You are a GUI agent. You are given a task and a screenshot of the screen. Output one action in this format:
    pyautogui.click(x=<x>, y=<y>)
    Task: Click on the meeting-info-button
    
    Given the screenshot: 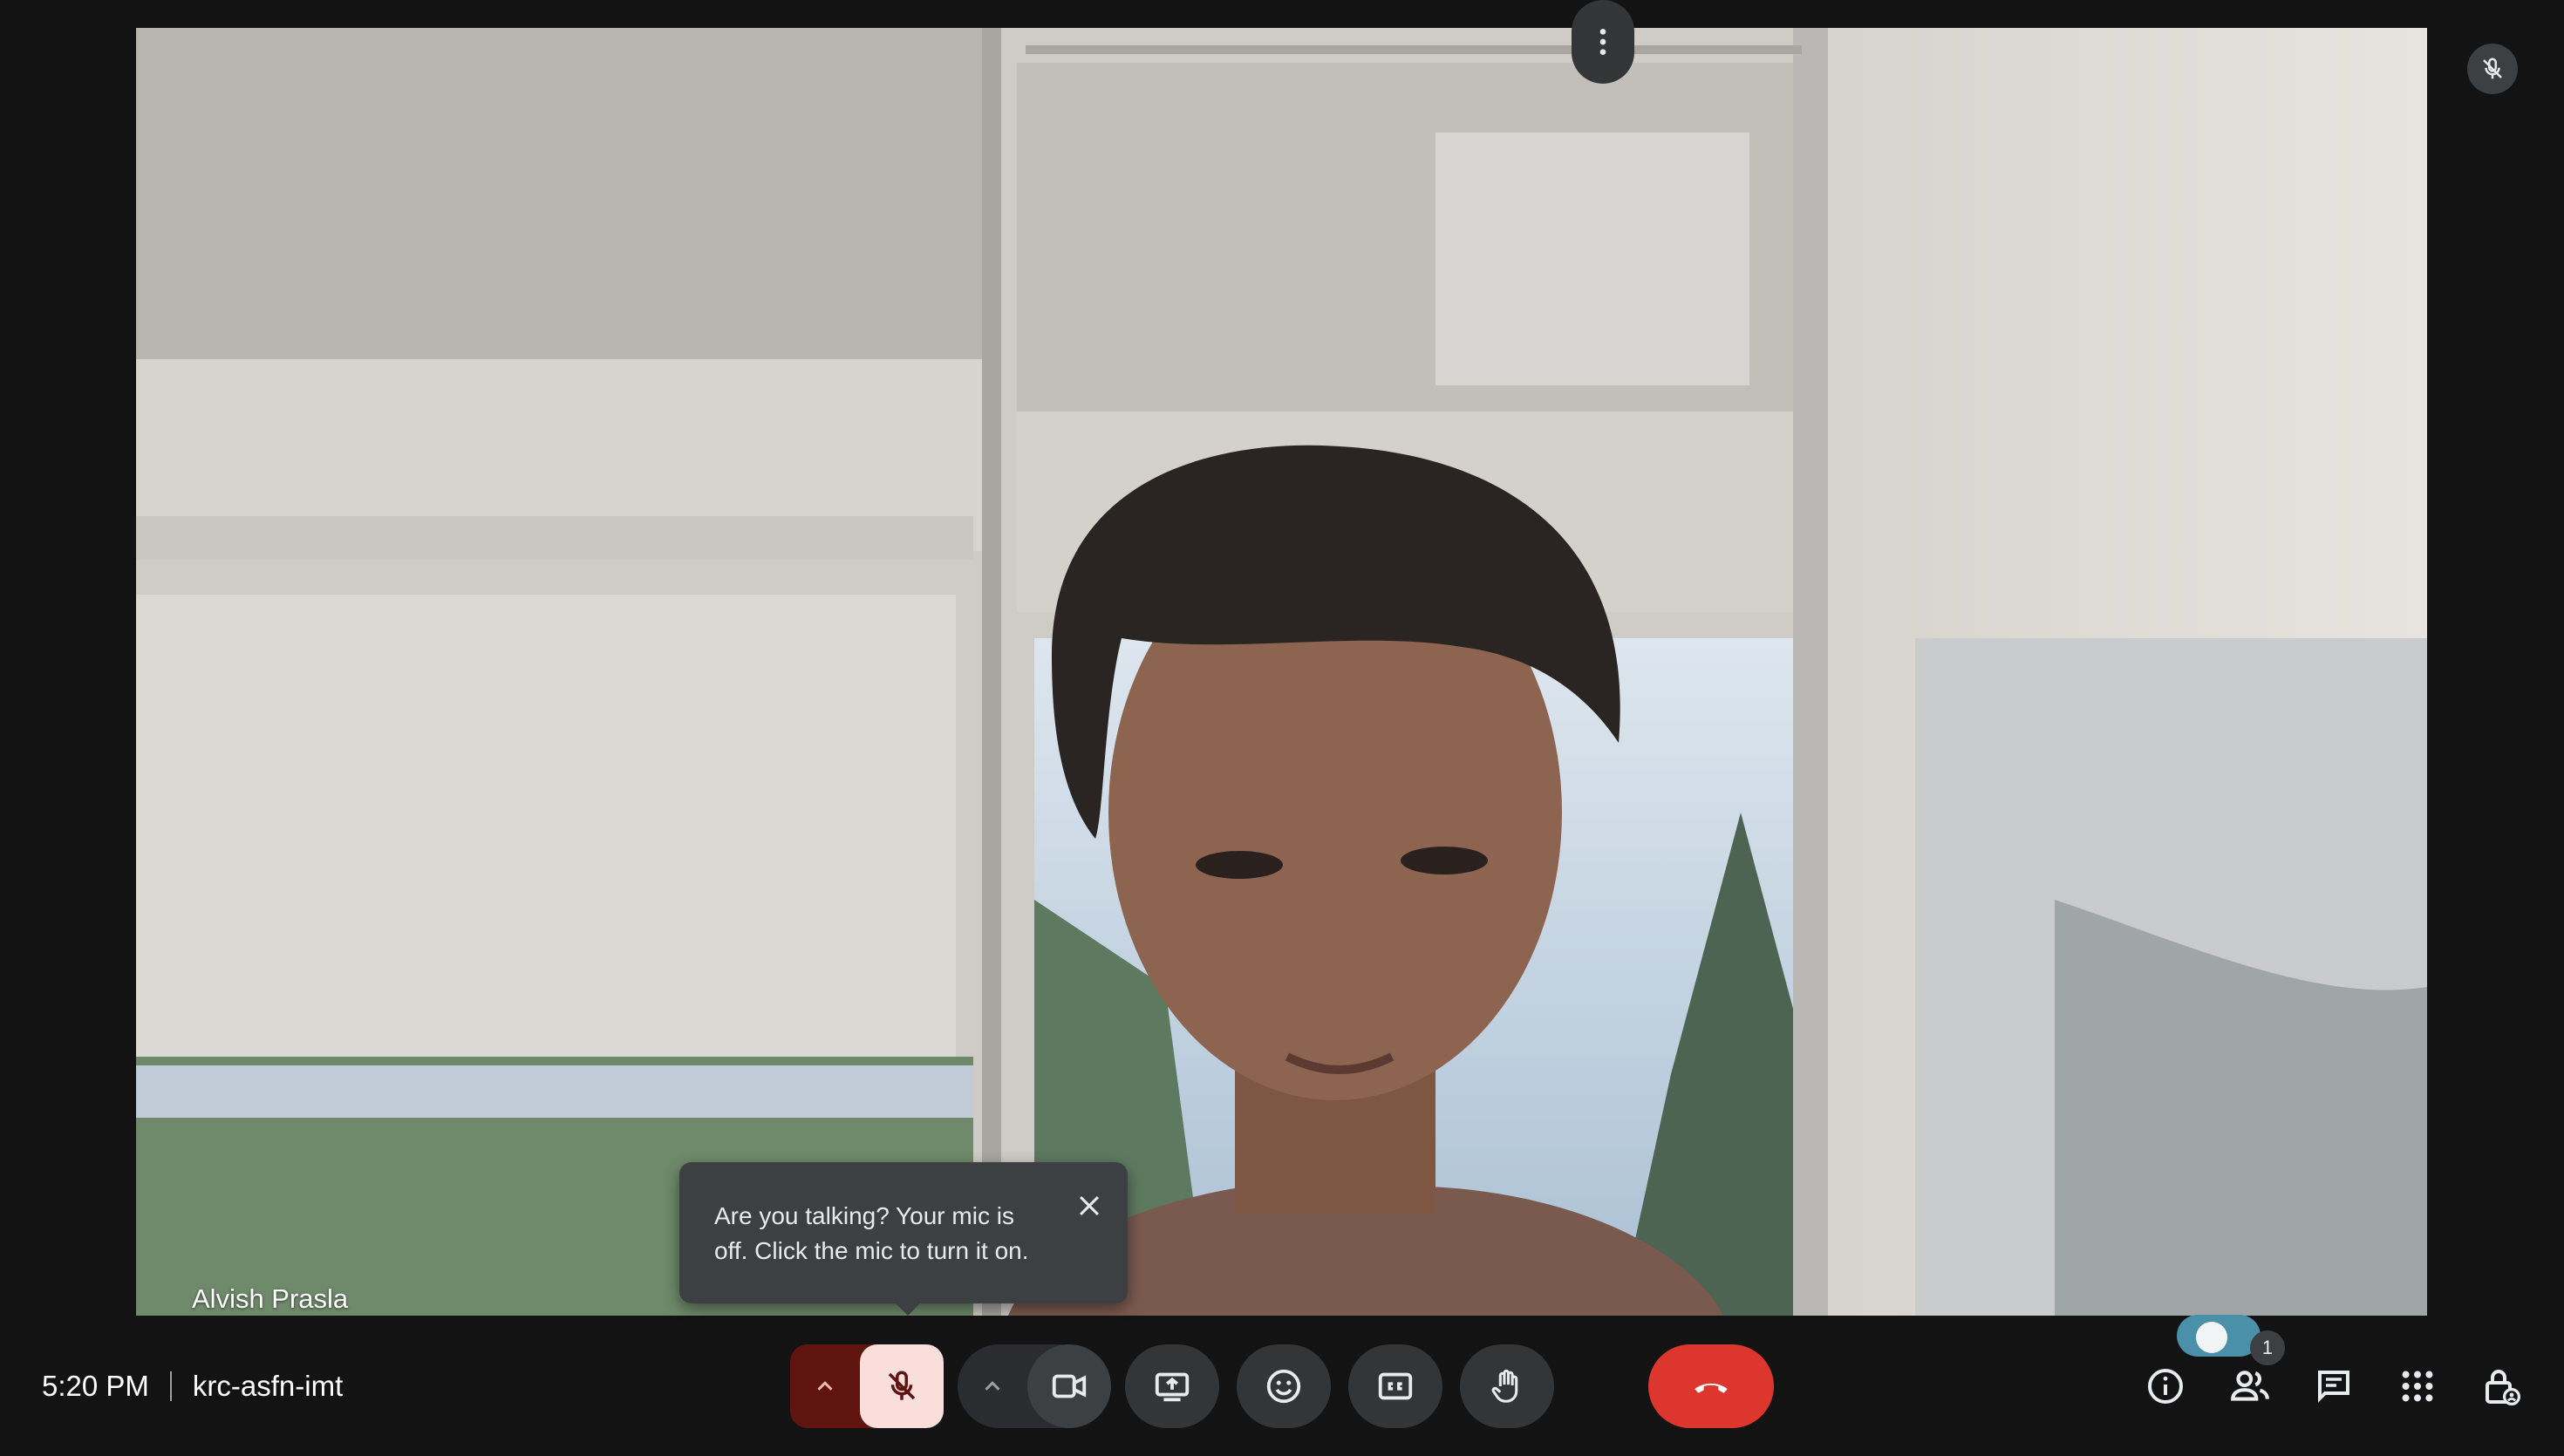 What is the action you would take?
    pyautogui.click(x=2165, y=1386)
    